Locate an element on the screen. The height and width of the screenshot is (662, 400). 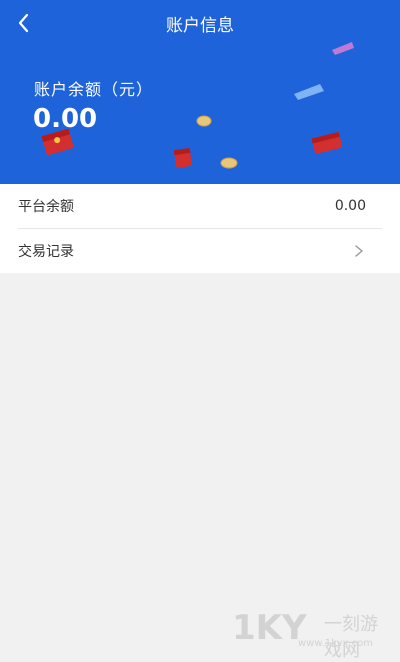
watermark: 1KY 一刻游戏网 www.1kyx.com is located at coordinates (312, 633).